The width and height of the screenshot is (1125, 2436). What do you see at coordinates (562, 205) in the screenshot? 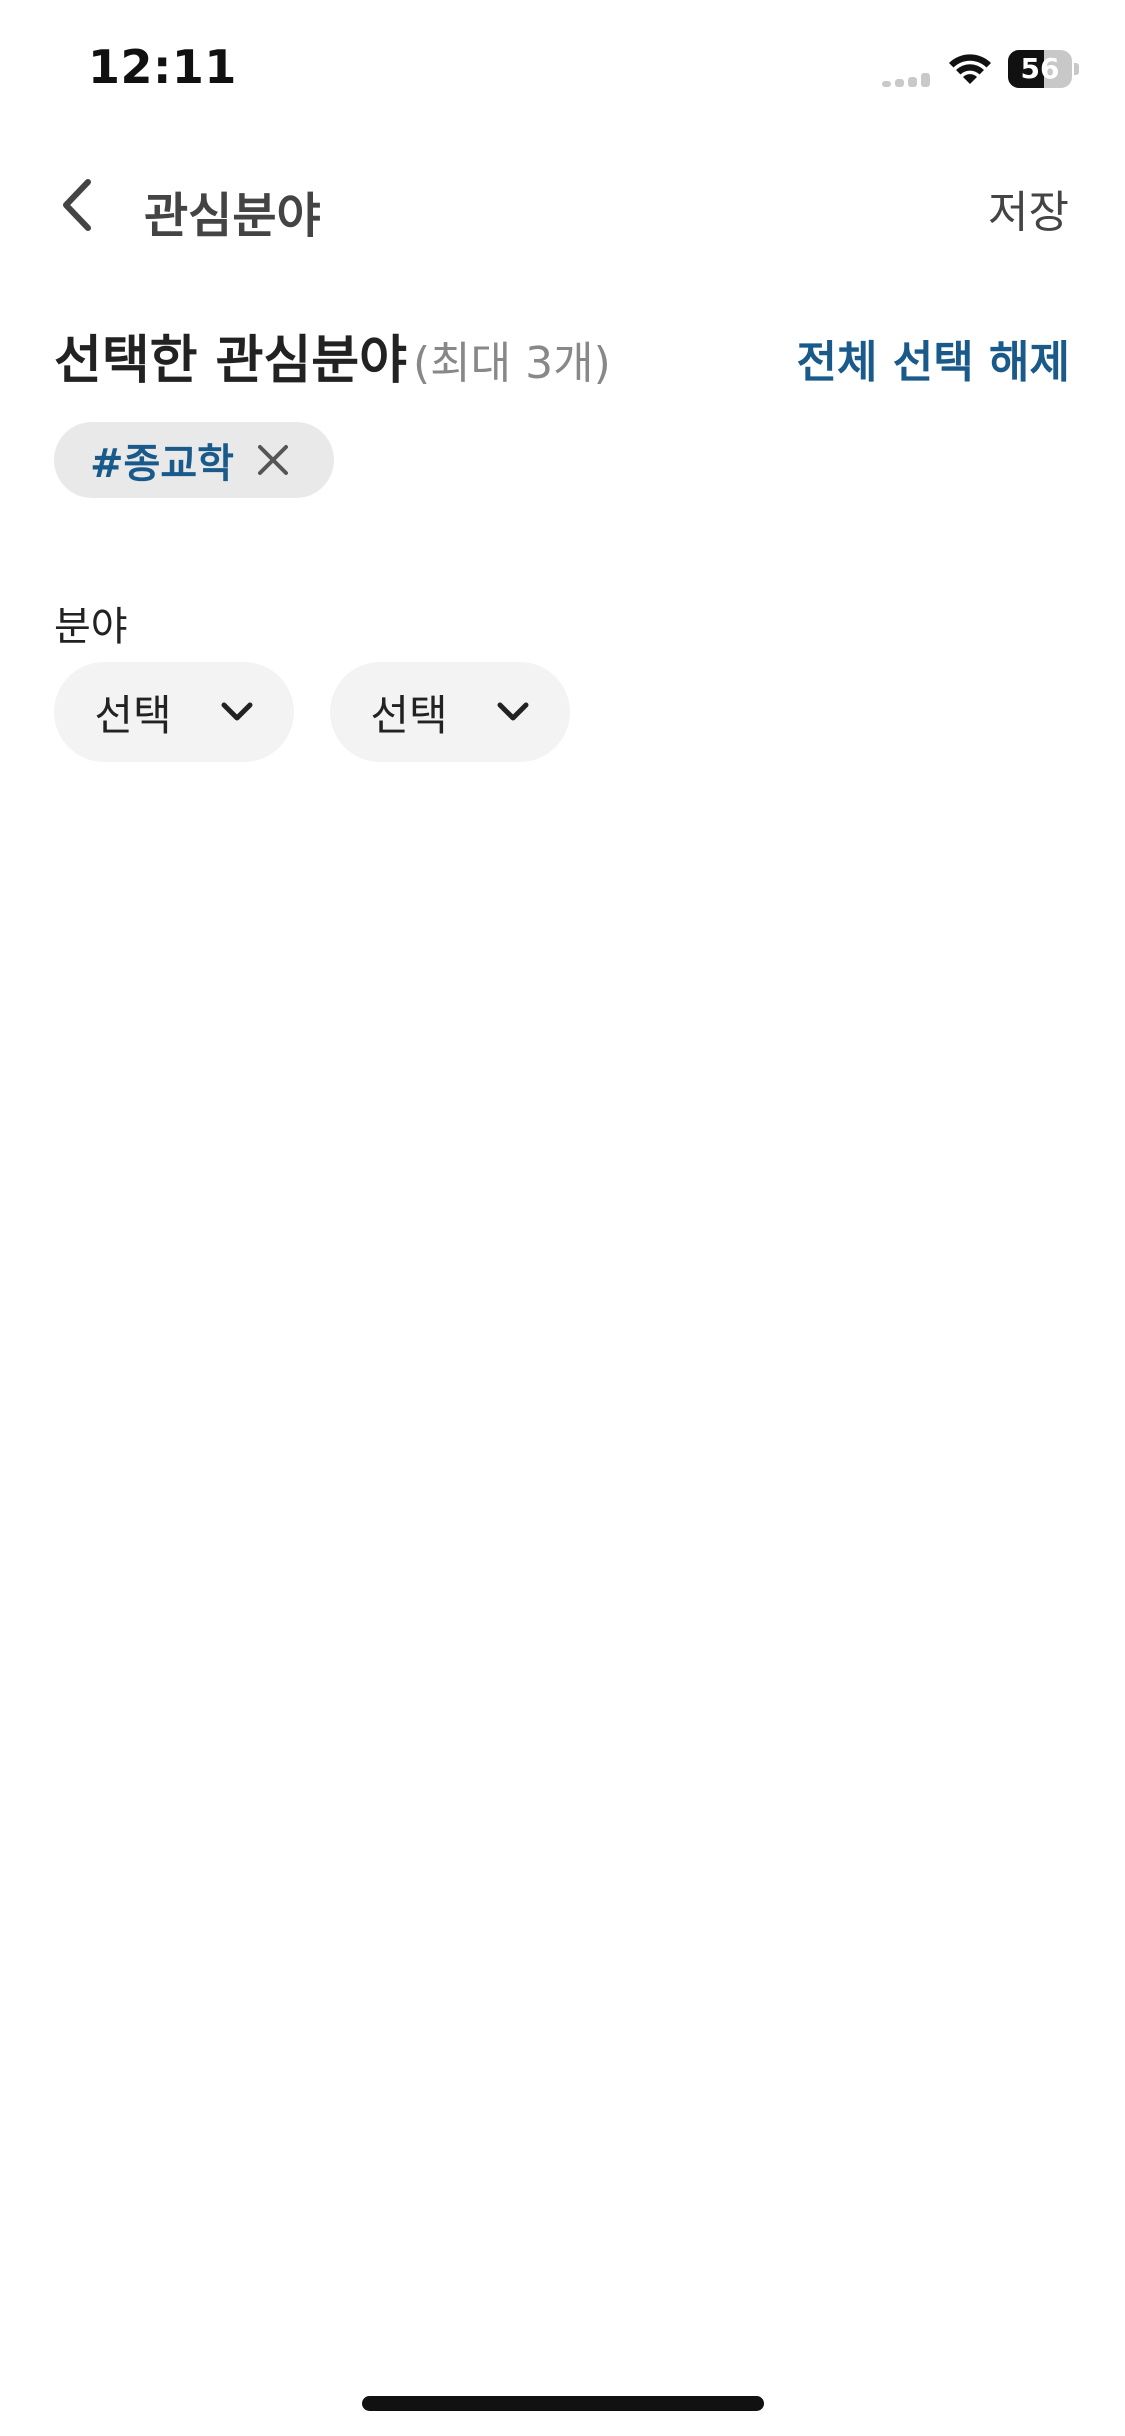
I see `header: 관심분야 저장` at bounding box center [562, 205].